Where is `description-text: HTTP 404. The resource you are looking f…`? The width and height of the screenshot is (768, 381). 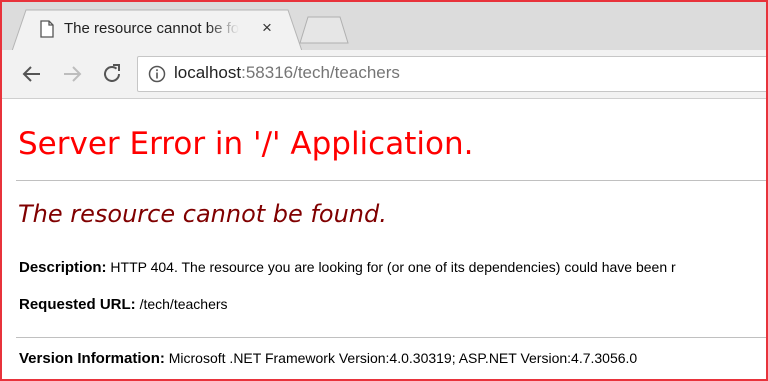 description-text: HTTP 404. The resource you are looking f… is located at coordinates (393, 267).